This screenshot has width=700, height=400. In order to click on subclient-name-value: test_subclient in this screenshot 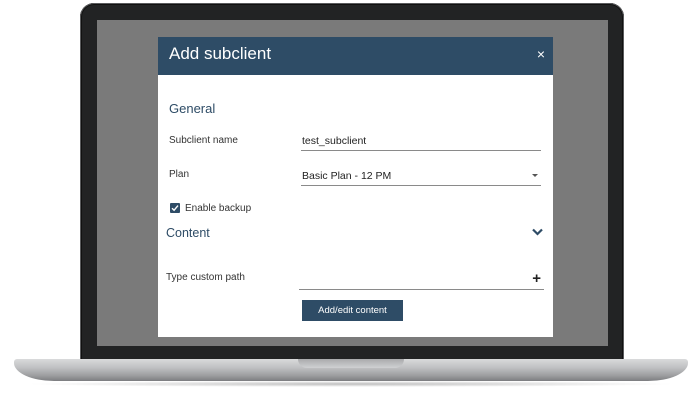, I will do `click(334, 141)`.